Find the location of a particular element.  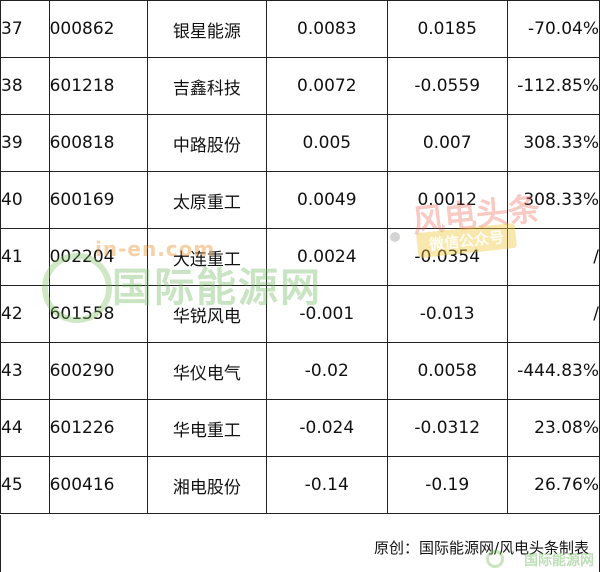

change-cell: -70.04% is located at coordinates (553, 29).